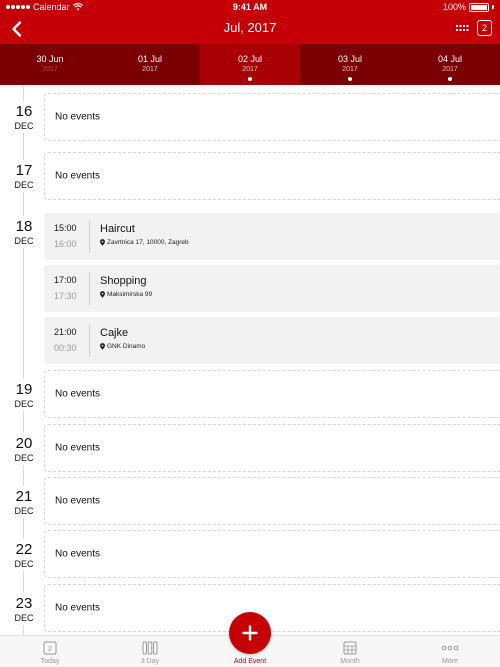  I want to click on battery-tip, so click(493, 7).